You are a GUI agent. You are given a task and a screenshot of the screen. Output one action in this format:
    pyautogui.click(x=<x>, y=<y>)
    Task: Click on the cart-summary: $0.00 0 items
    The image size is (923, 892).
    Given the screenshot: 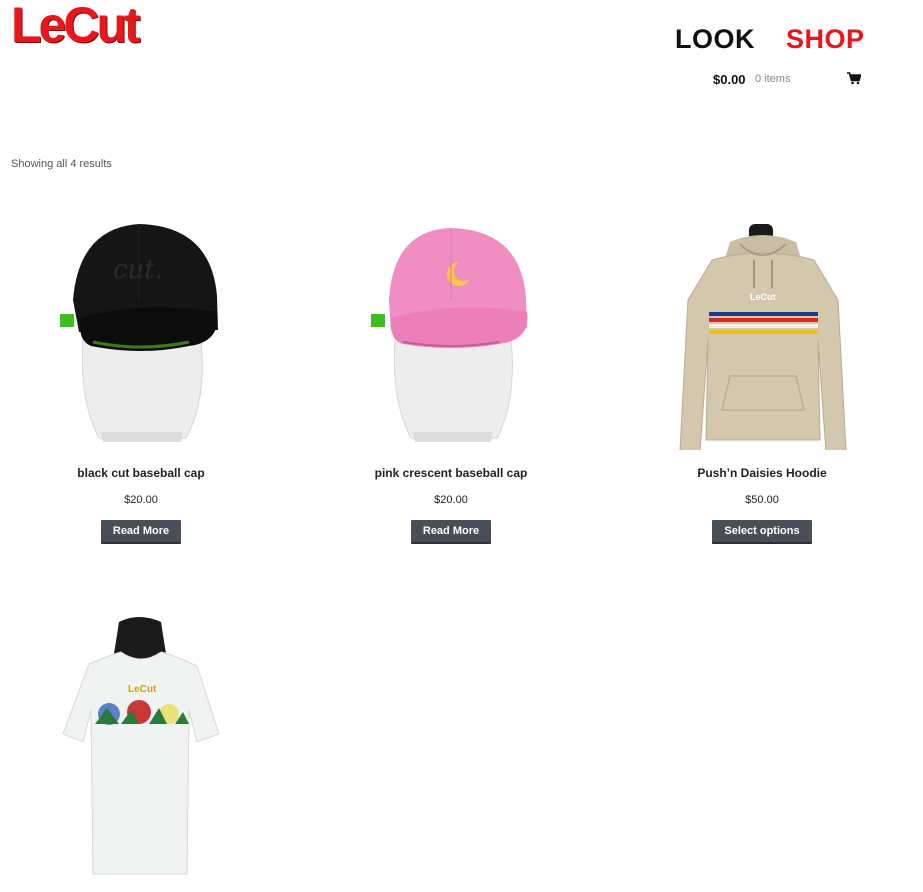 What is the action you would take?
    pyautogui.click(x=788, y=81)
    